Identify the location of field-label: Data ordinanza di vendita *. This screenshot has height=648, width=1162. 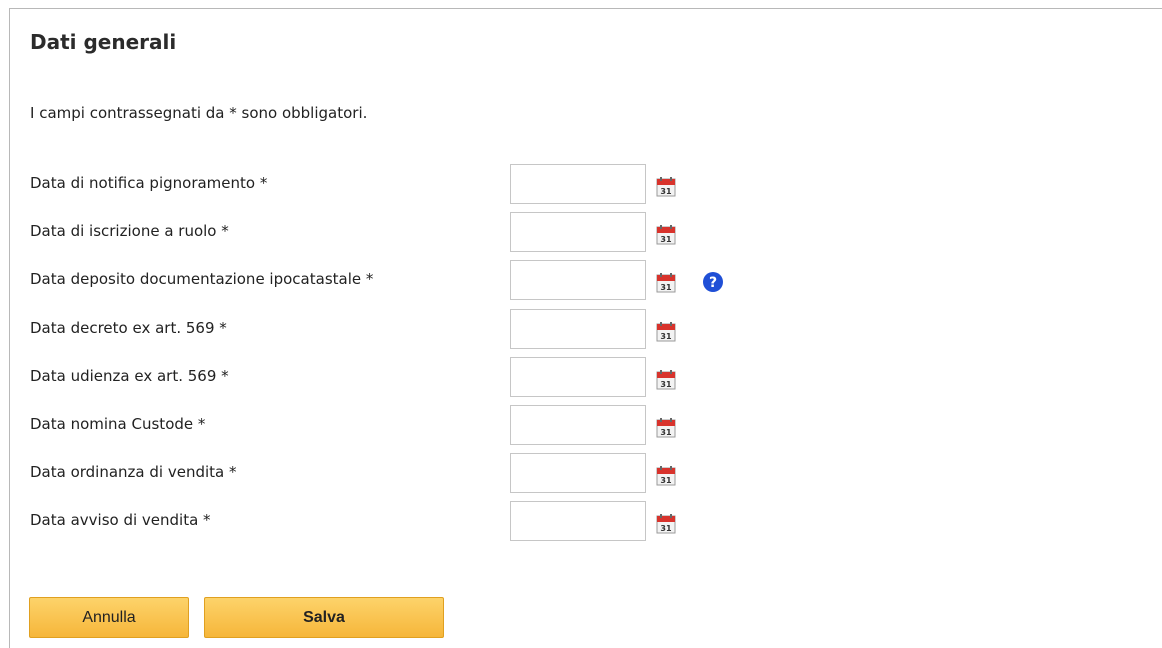
(133, 472).